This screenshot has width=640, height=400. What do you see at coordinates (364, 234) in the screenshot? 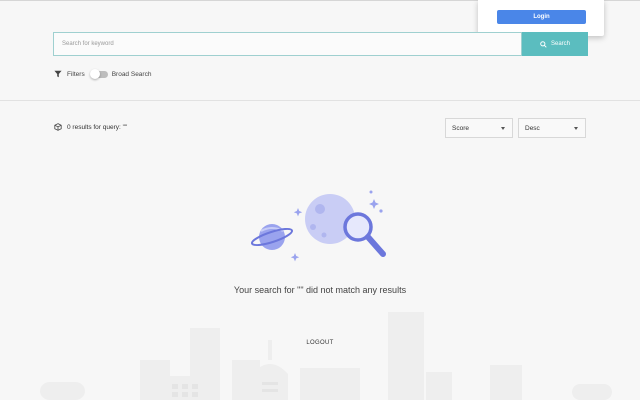
I see `magnifier-icon` at bounding box center [364, 234].